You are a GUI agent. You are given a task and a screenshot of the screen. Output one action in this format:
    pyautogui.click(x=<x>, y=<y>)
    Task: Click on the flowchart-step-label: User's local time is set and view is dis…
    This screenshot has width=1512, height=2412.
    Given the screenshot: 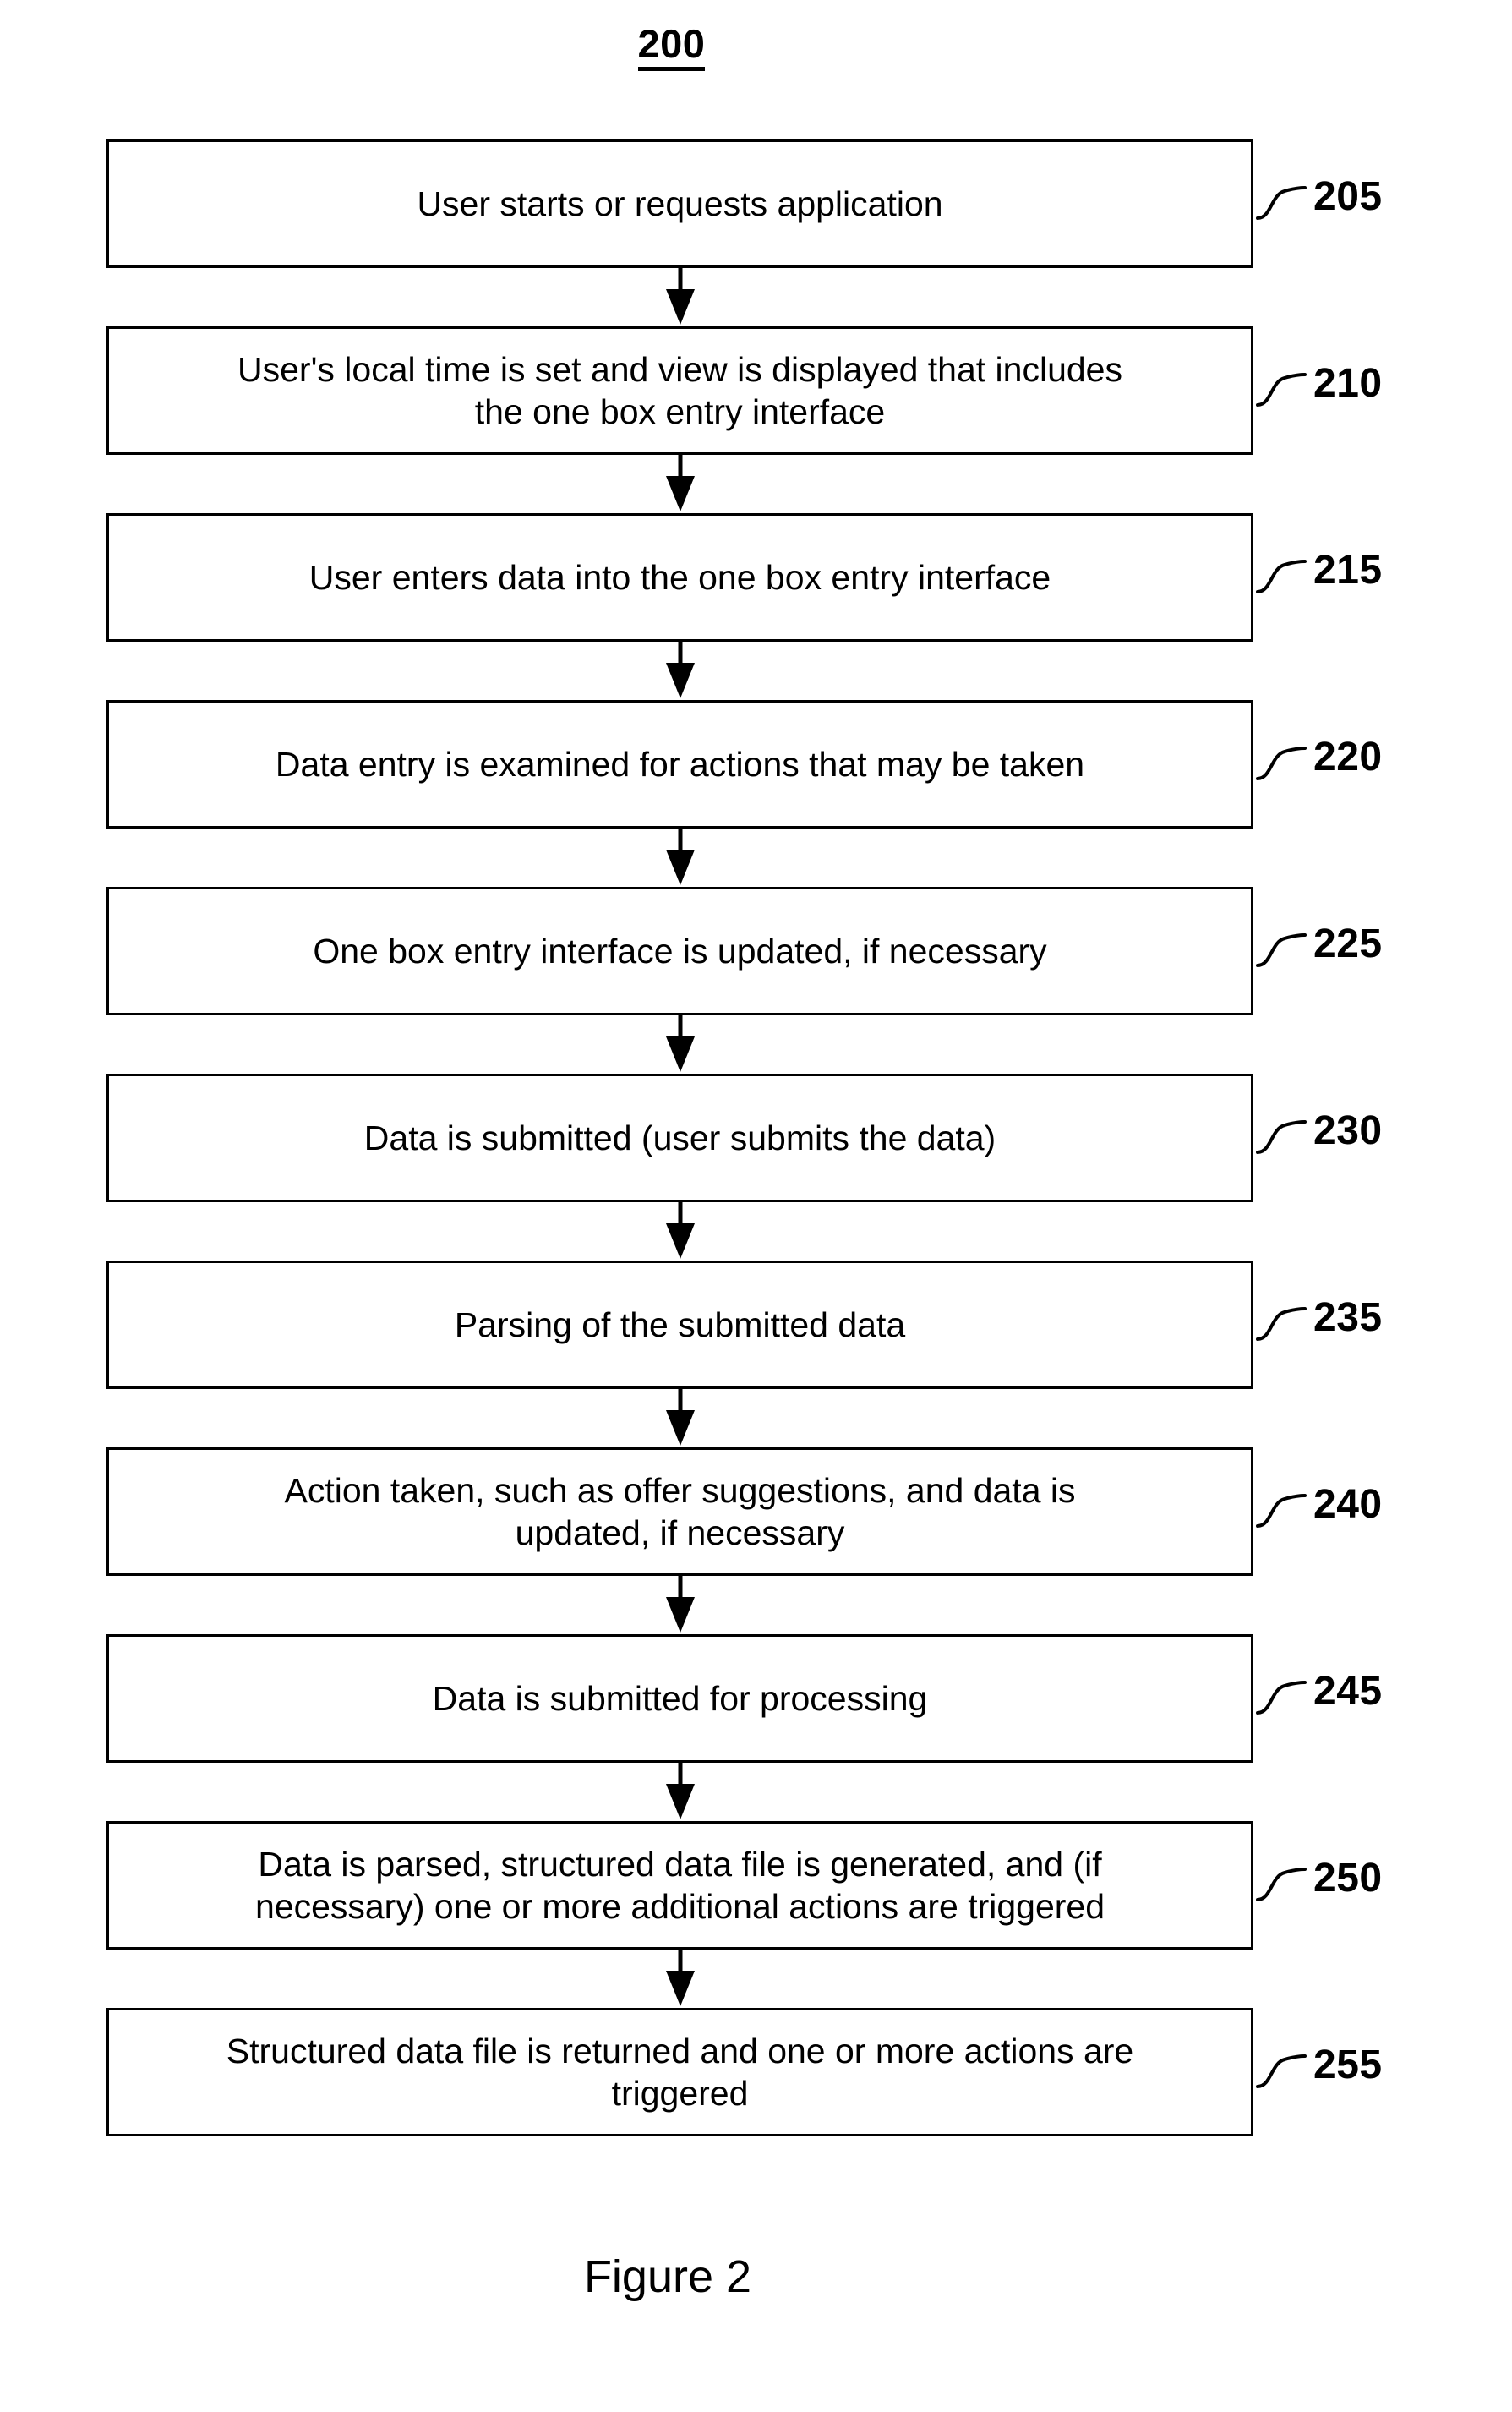 What is the action you would take?
    pyautogui.click(x=679, y=390)
    